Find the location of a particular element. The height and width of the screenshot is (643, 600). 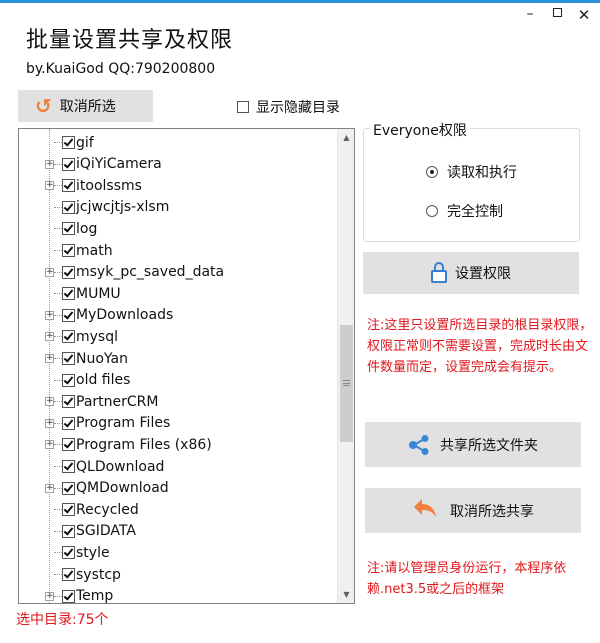

tree-item: + Program Files (x86) is located at coordinates (178, 444).